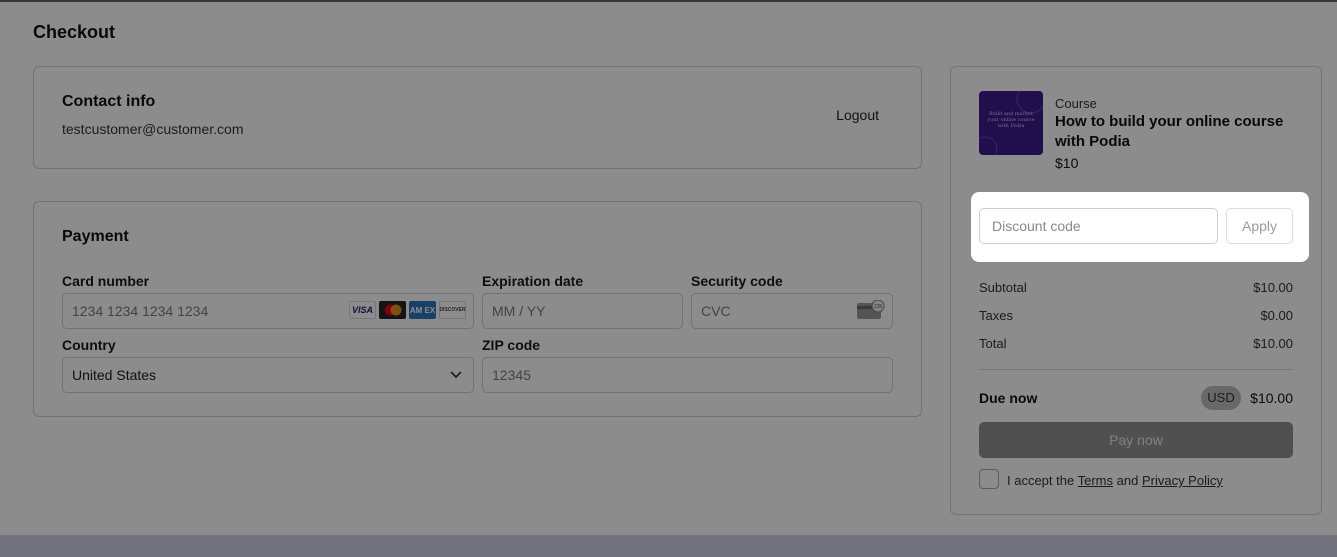  I want to click on top-divider, so click(668, 1).